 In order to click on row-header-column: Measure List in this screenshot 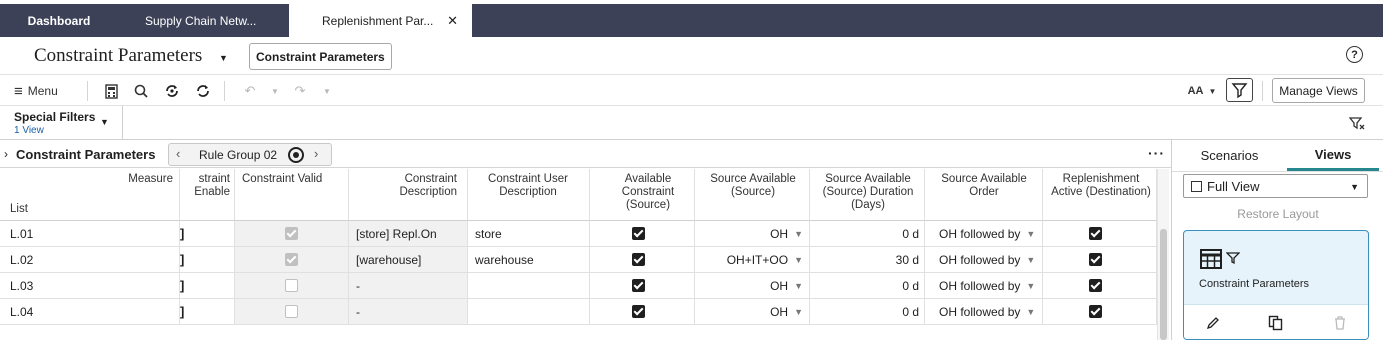, I will do `click(90, 195)`.